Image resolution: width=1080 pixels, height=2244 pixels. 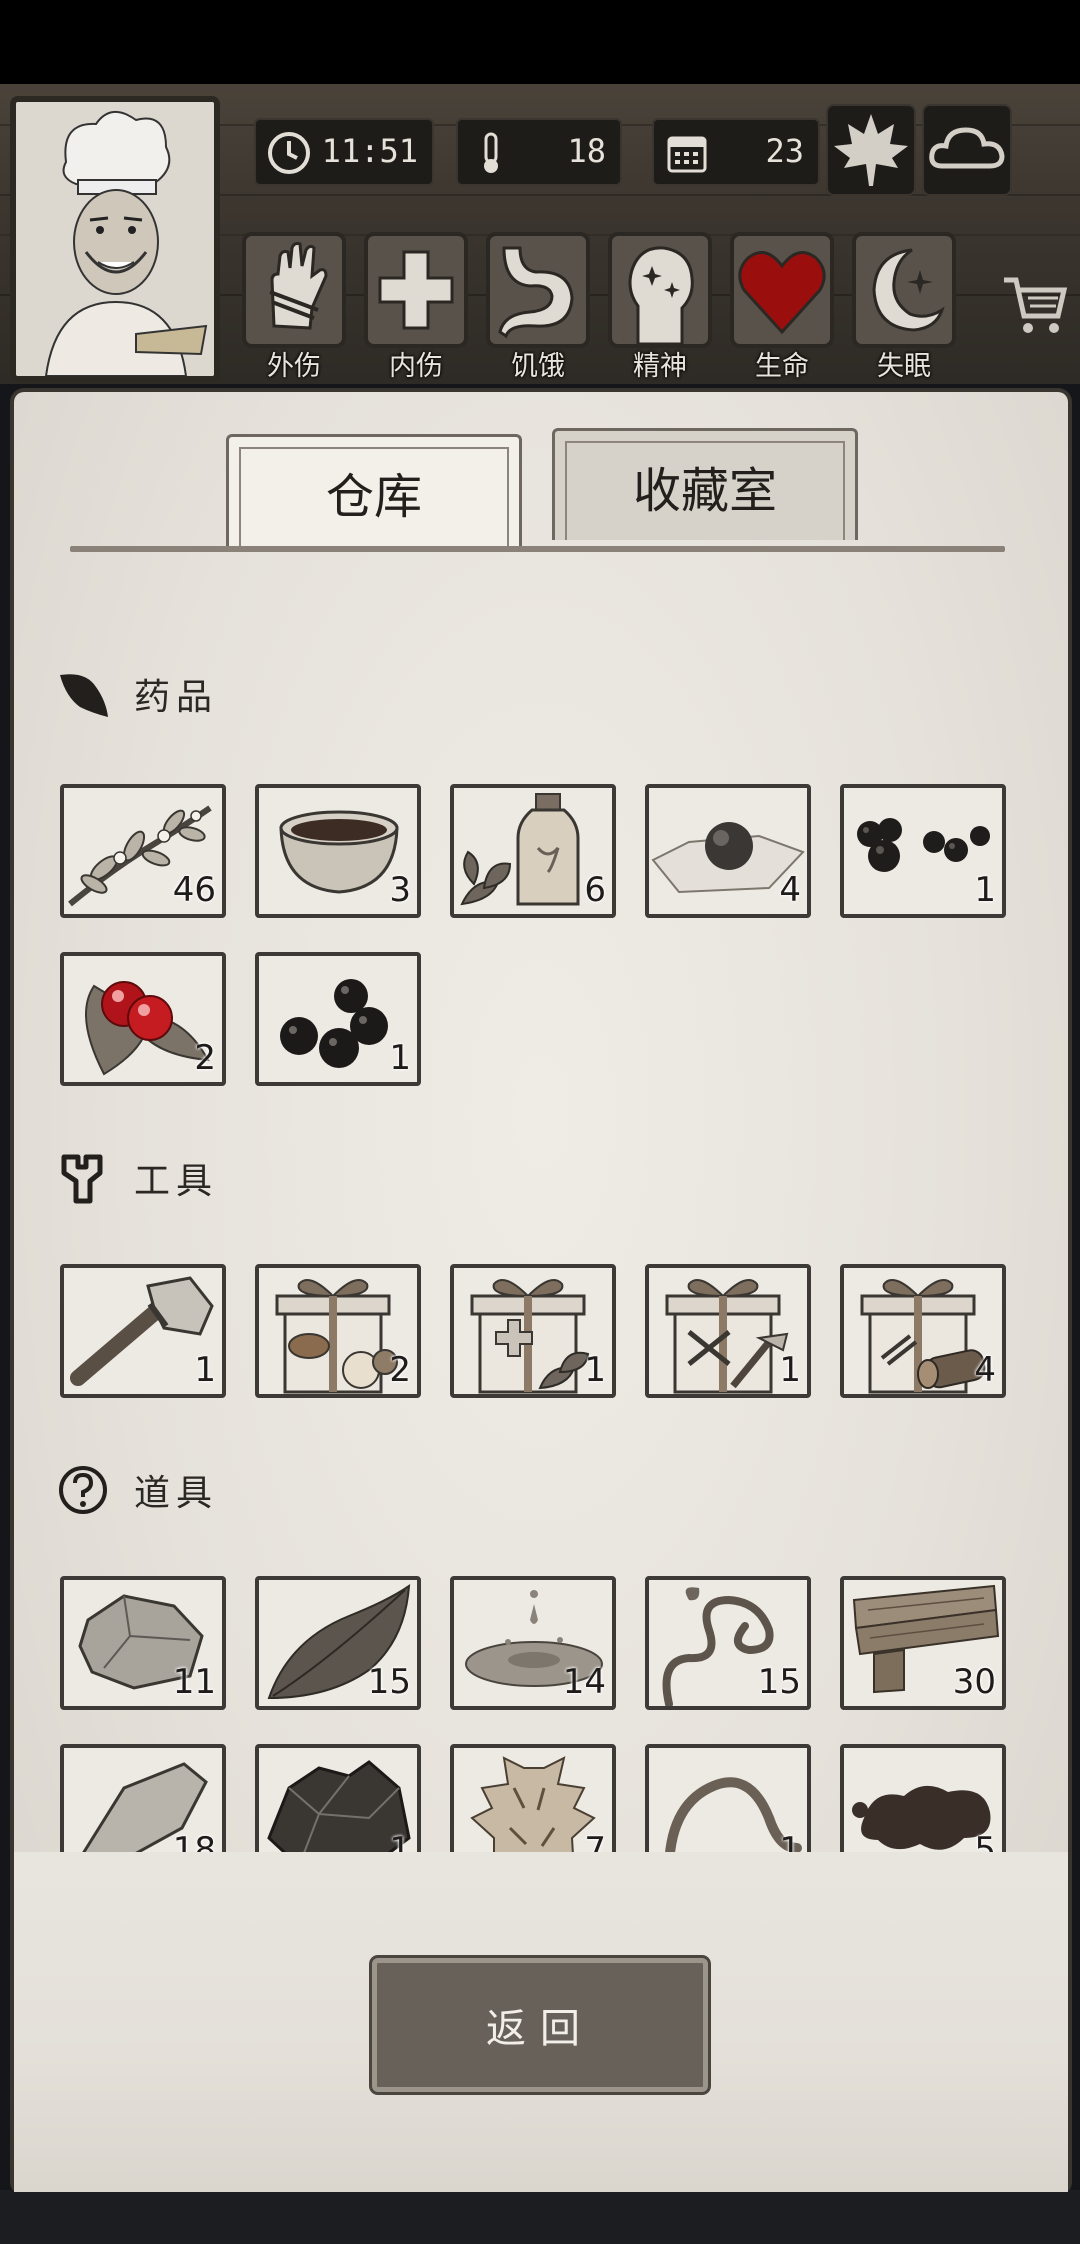 I want to click on inventory-slot: 3, so click(x=338, y=851).